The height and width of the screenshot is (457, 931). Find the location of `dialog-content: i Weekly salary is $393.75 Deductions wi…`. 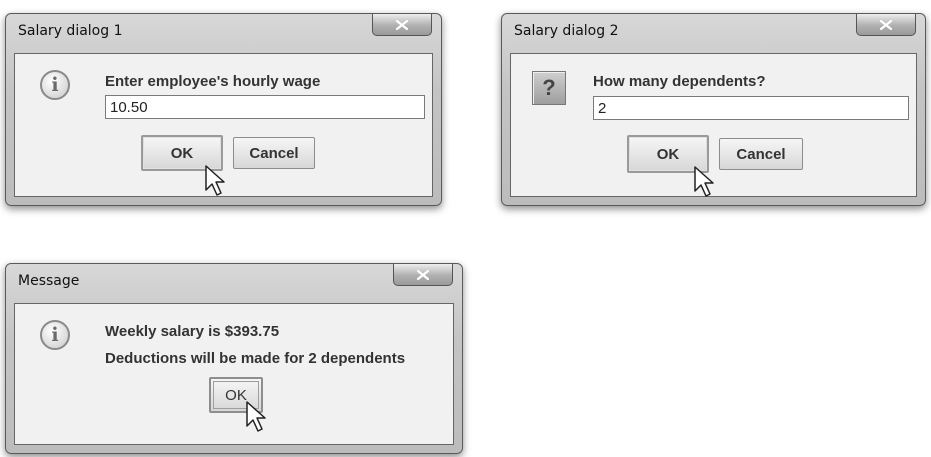

dialog-content: i Weekly salary is $393.75 Deductions wi… is located at coordinates (234, 374).